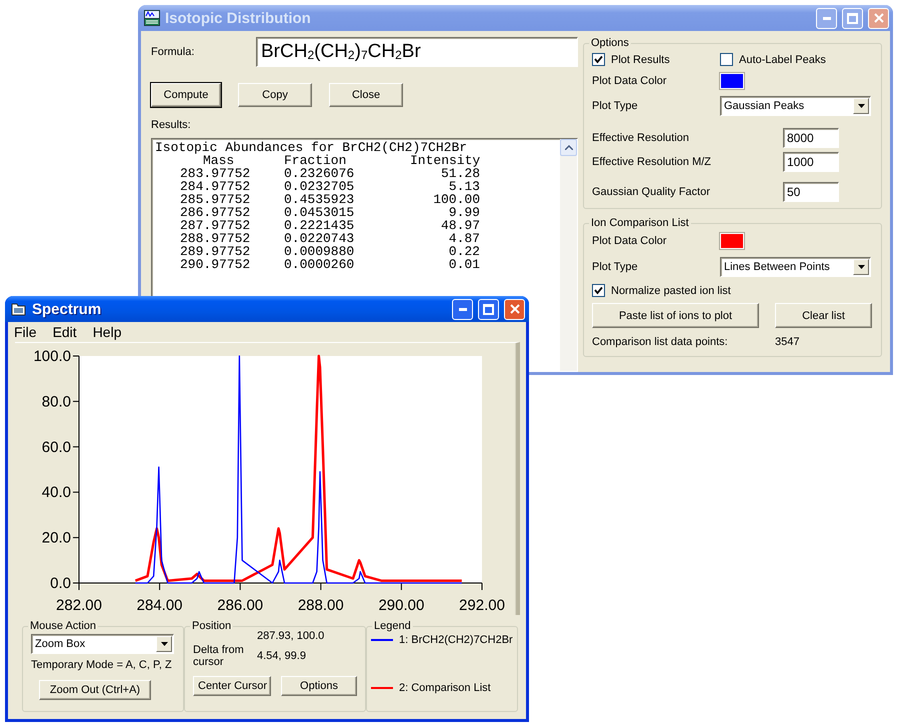 This screenshot has height=728, width=900. Describe the element at coordinates (215, 173) in the screenshot. I see `table-cell-text: 283.97752` at that location.